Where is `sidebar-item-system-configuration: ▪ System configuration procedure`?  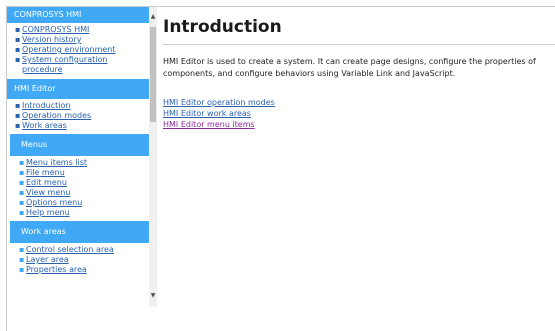 sidebar-item-system-configuration: ▪ System configuration procedure is located at coordinates (82, 65).